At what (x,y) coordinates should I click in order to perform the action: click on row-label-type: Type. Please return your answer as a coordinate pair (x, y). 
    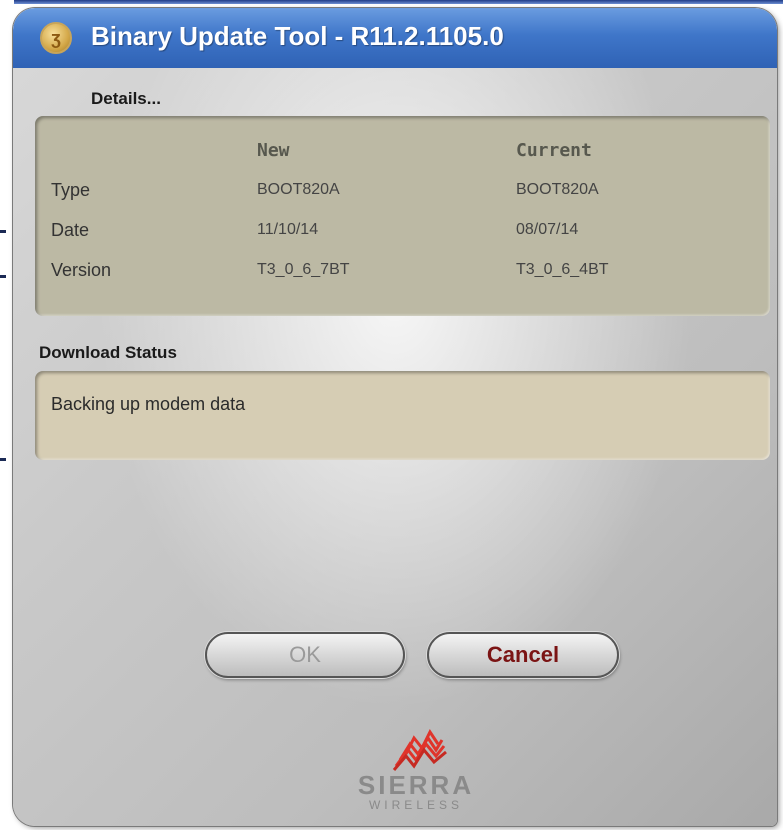
    Looking at the image, I should click on (71, 190).